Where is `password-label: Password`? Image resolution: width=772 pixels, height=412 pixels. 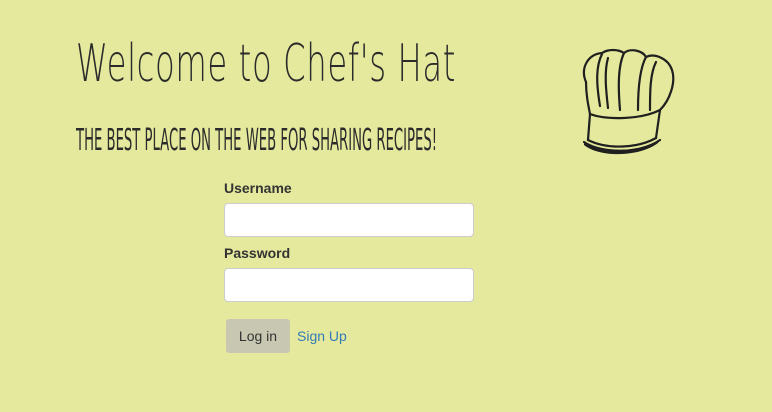 password-label: Password is located at coordinates (257, 253).